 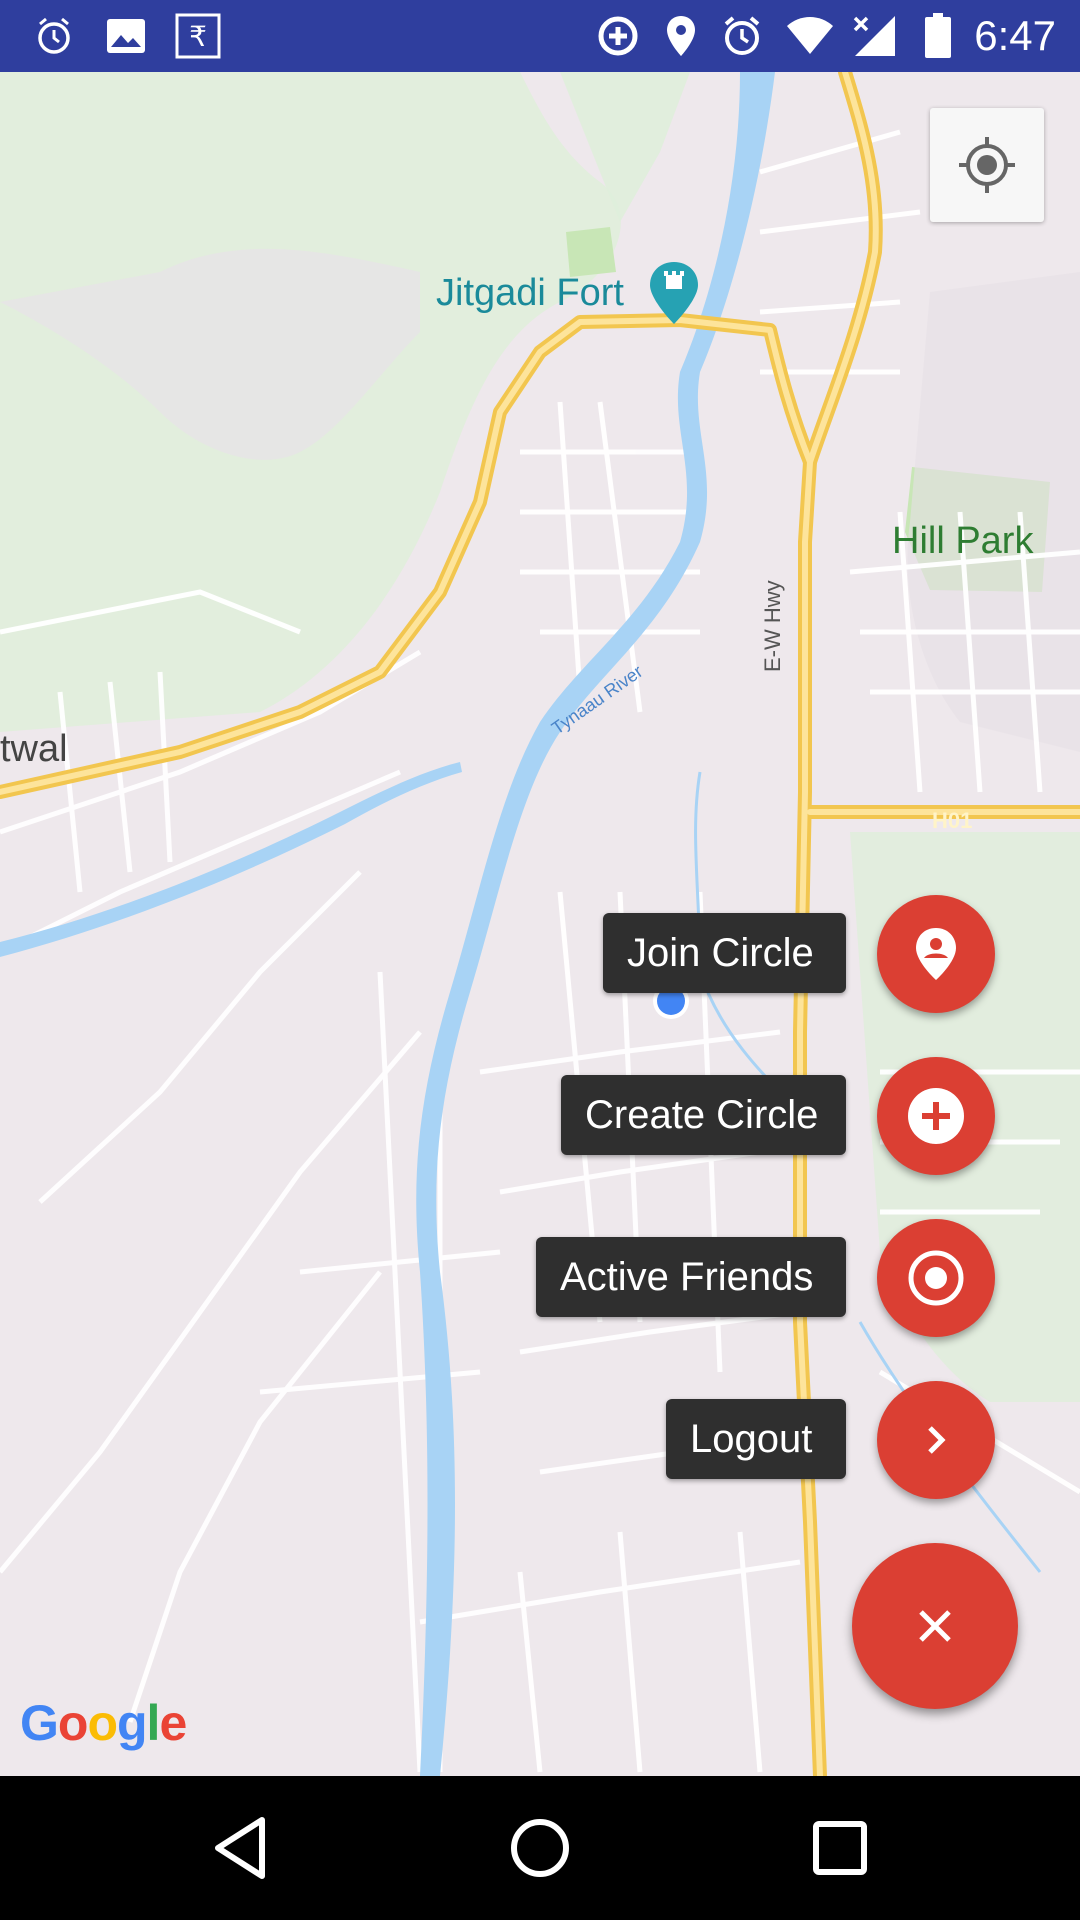 I want to click on signal-icon, so click(x=874, y=36).